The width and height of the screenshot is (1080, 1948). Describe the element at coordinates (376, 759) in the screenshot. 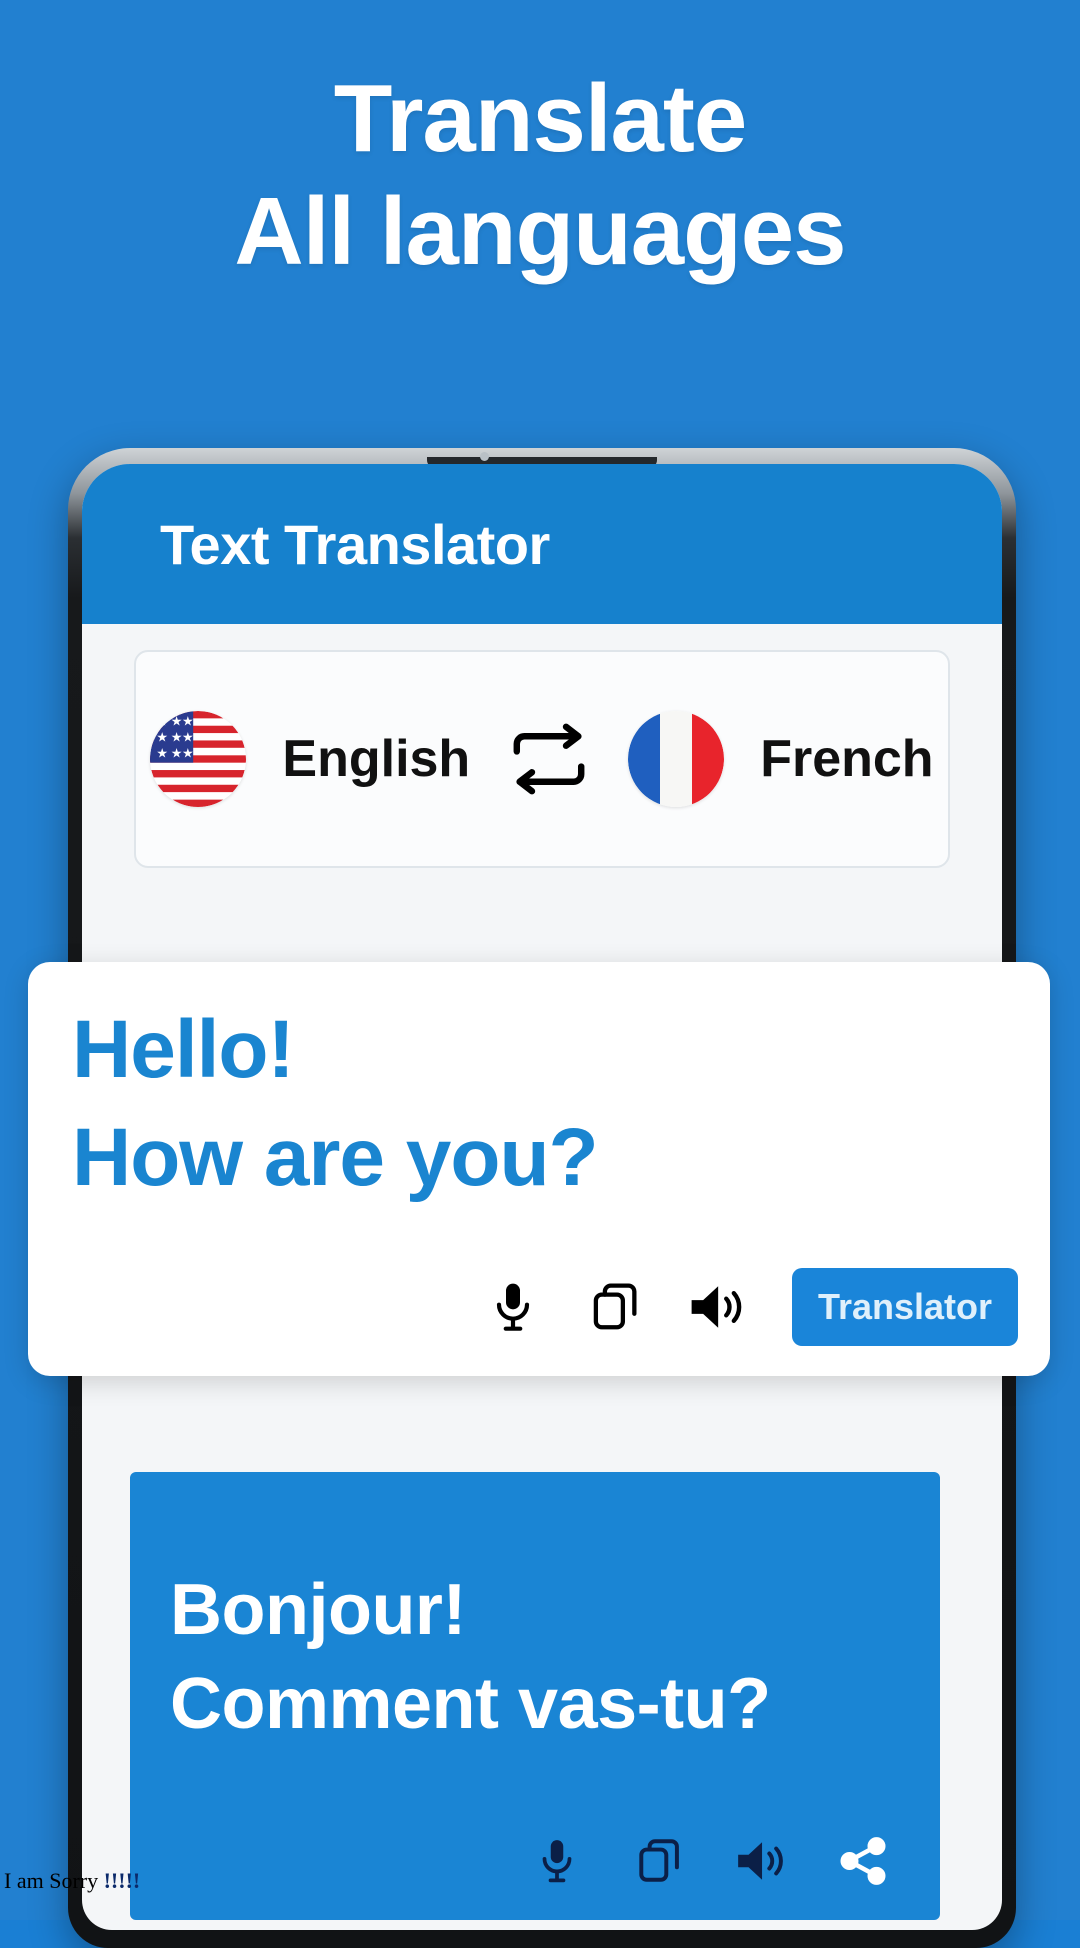

I see `source-language-label: English` at that location.